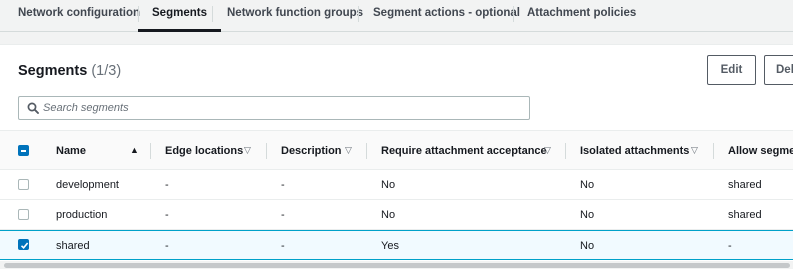 Image resolution: width=793 pixels, height=269 pixels. Describe the element at coordinates (134, 150) in the screenshot. I see `sort-ascending-icon: ▲` at that location.